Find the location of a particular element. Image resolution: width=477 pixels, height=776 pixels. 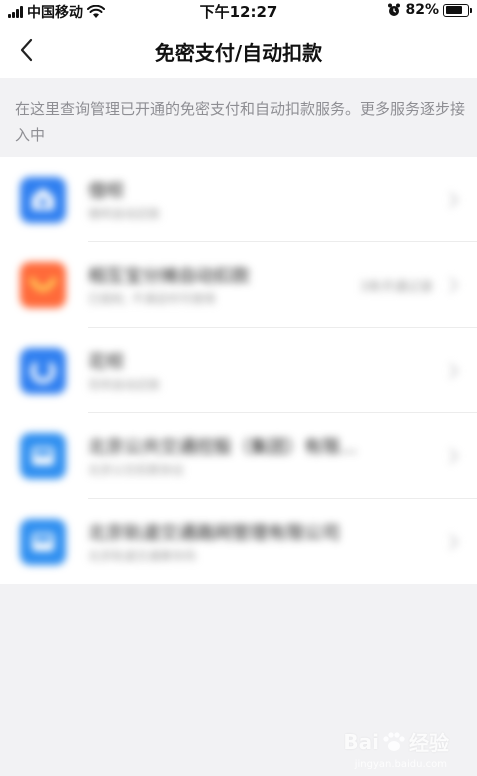

battery-percent: 82% is located at coordinates (422, 10).